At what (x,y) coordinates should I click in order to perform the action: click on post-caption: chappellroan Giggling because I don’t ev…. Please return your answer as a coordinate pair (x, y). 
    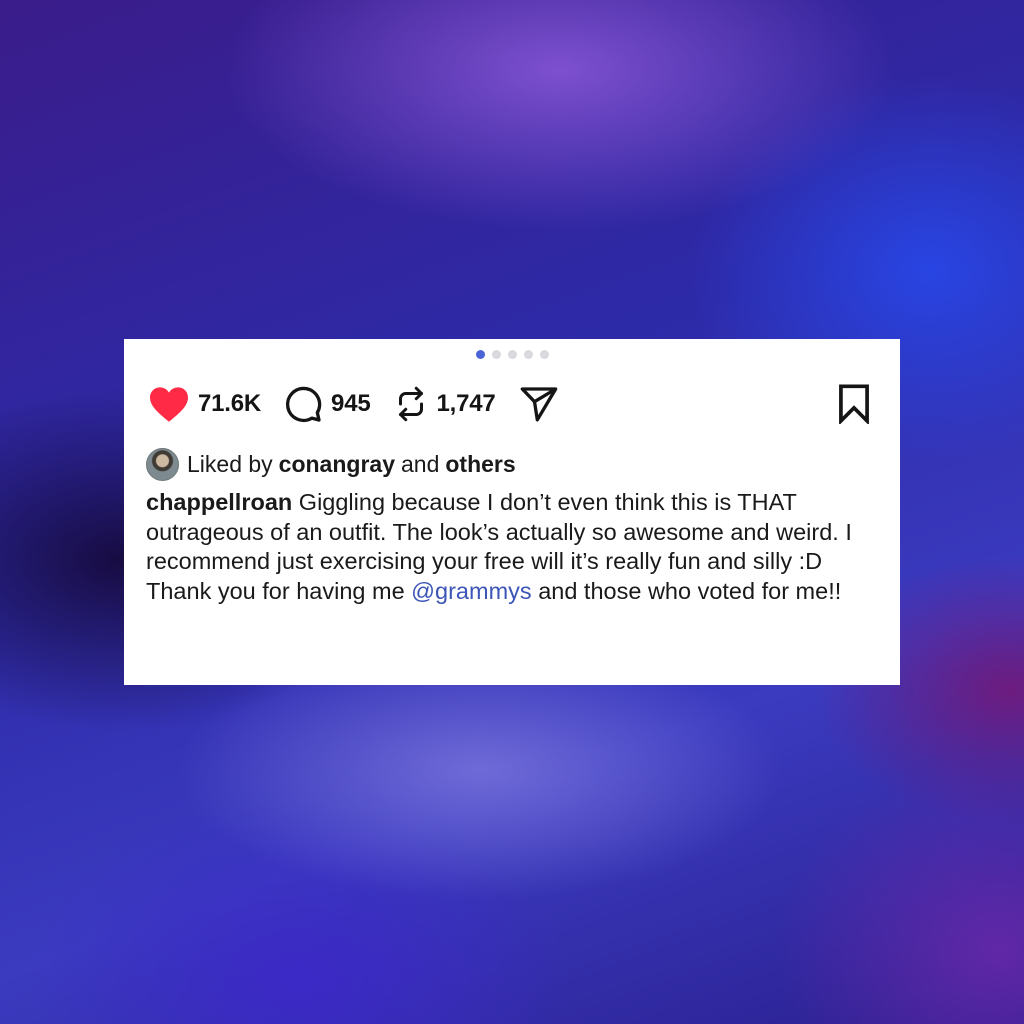
    Looking at the image, I should click on (508, 547).